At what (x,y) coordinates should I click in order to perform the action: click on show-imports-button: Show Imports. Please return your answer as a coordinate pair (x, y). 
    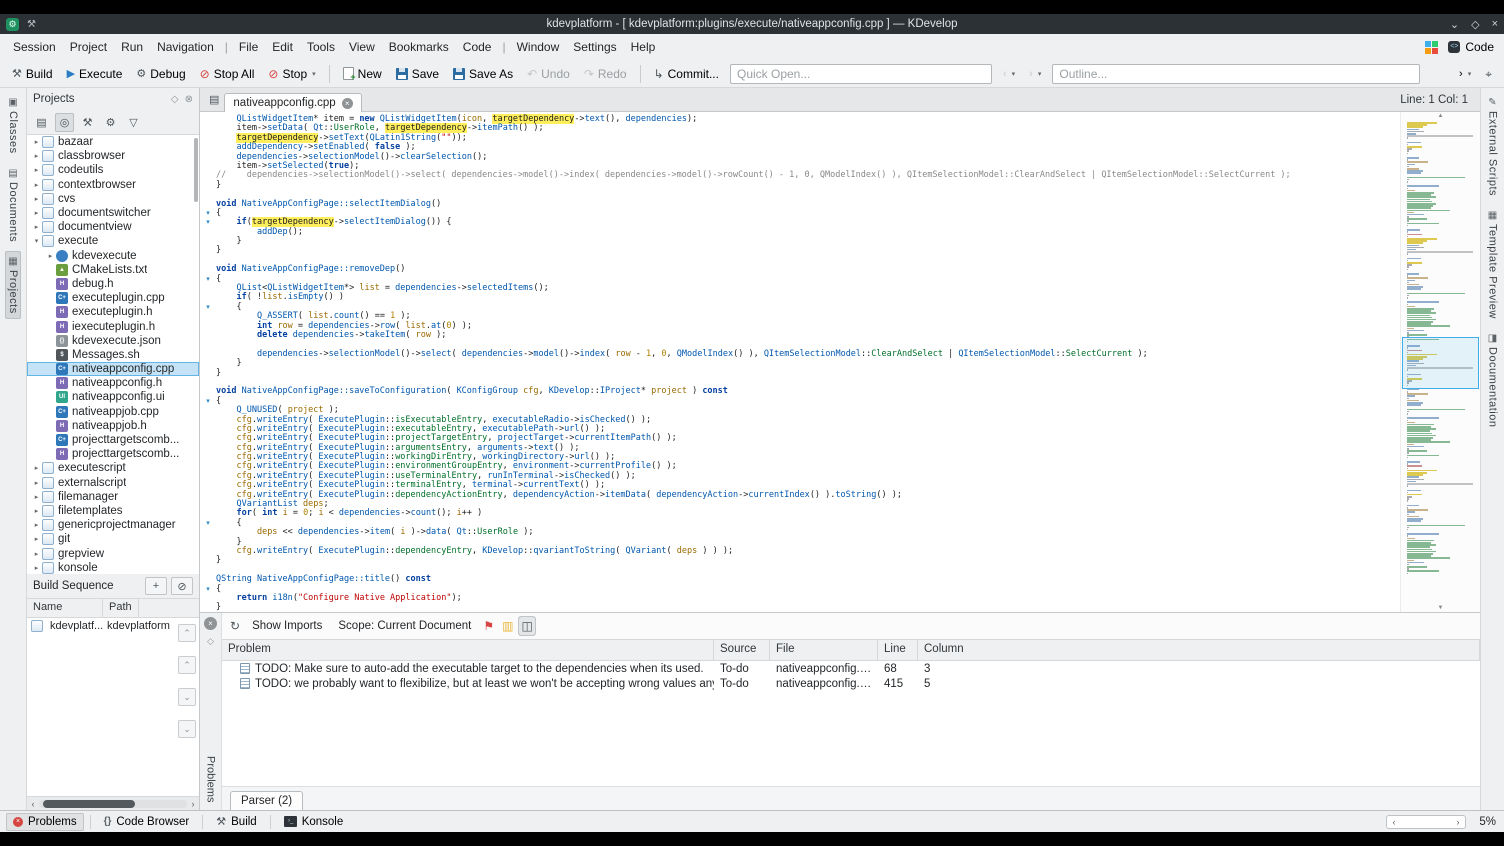
    Looking at the image, I should click on (287, 626).